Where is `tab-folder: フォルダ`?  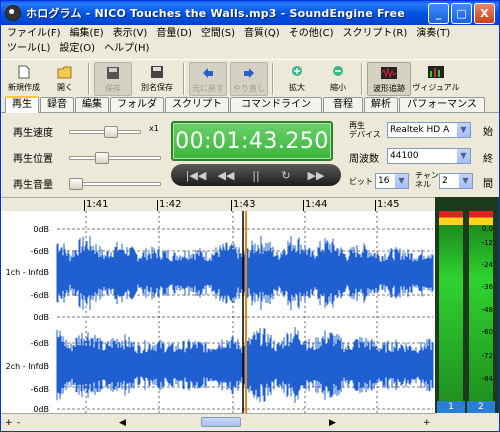
tab-folder: フォルダ is located at coordinates (137, 104).